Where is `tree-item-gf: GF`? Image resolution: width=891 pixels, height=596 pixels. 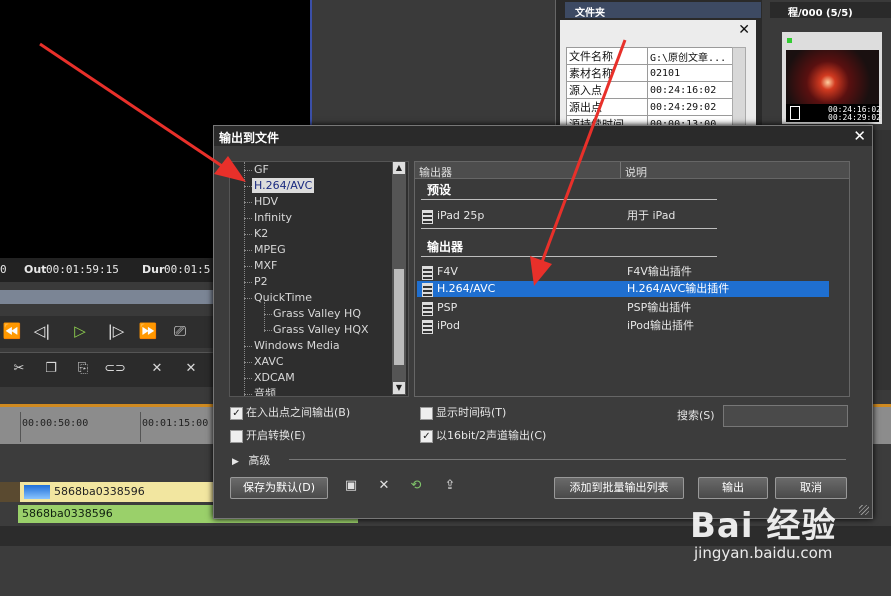
tree-item-gf: GF is located at coordinates (261, 169).